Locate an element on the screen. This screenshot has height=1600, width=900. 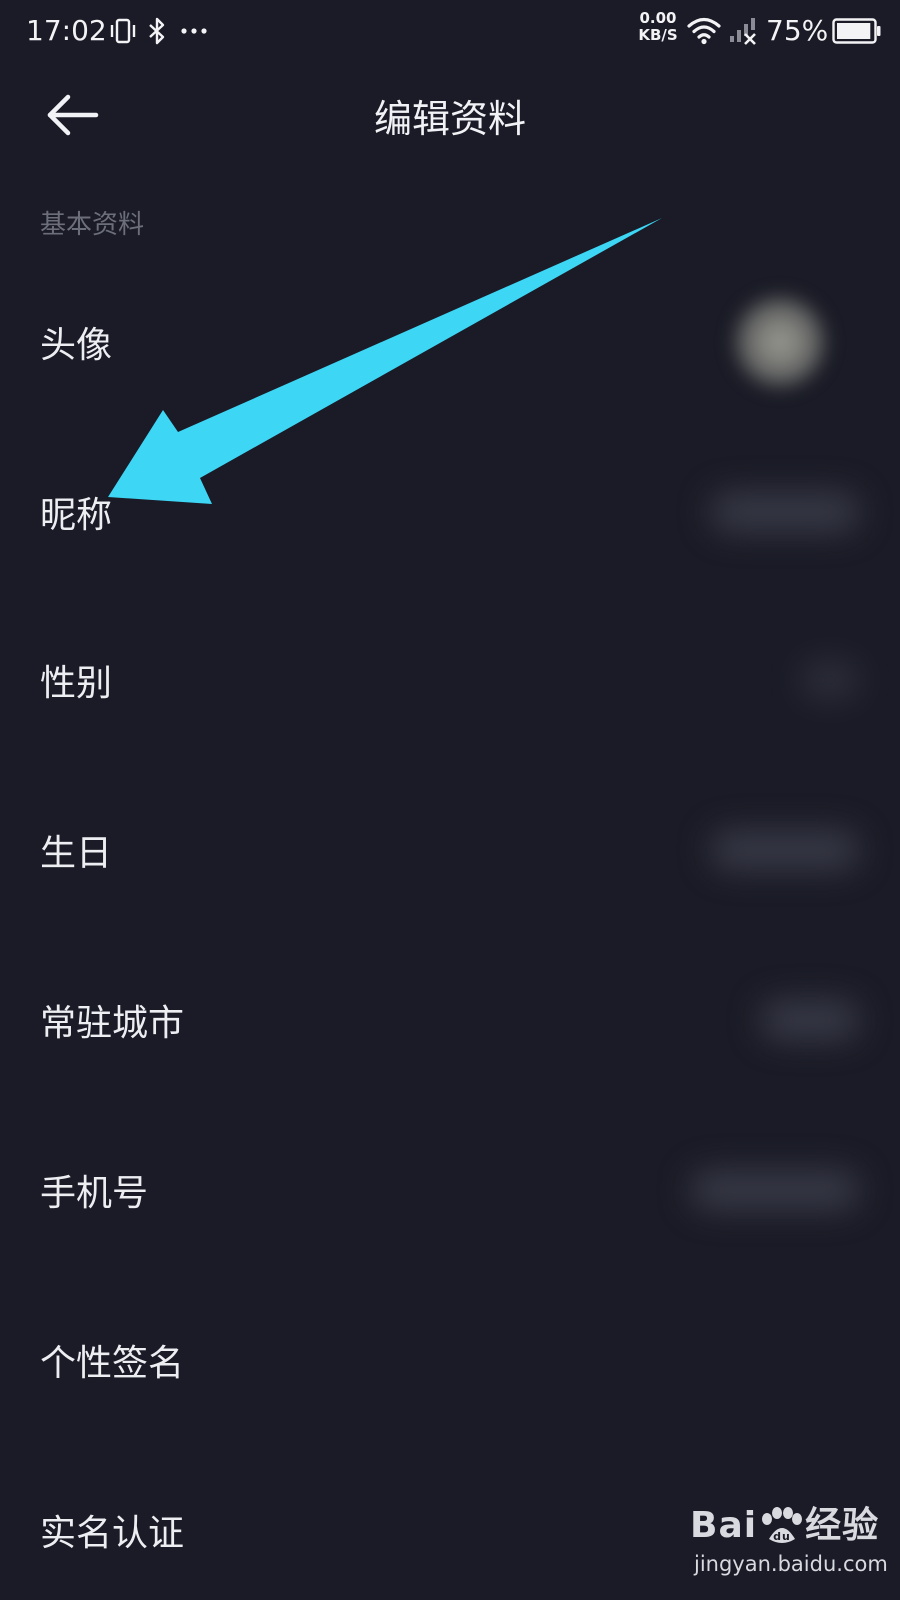
gender-value is located at coordinates (830, 680).